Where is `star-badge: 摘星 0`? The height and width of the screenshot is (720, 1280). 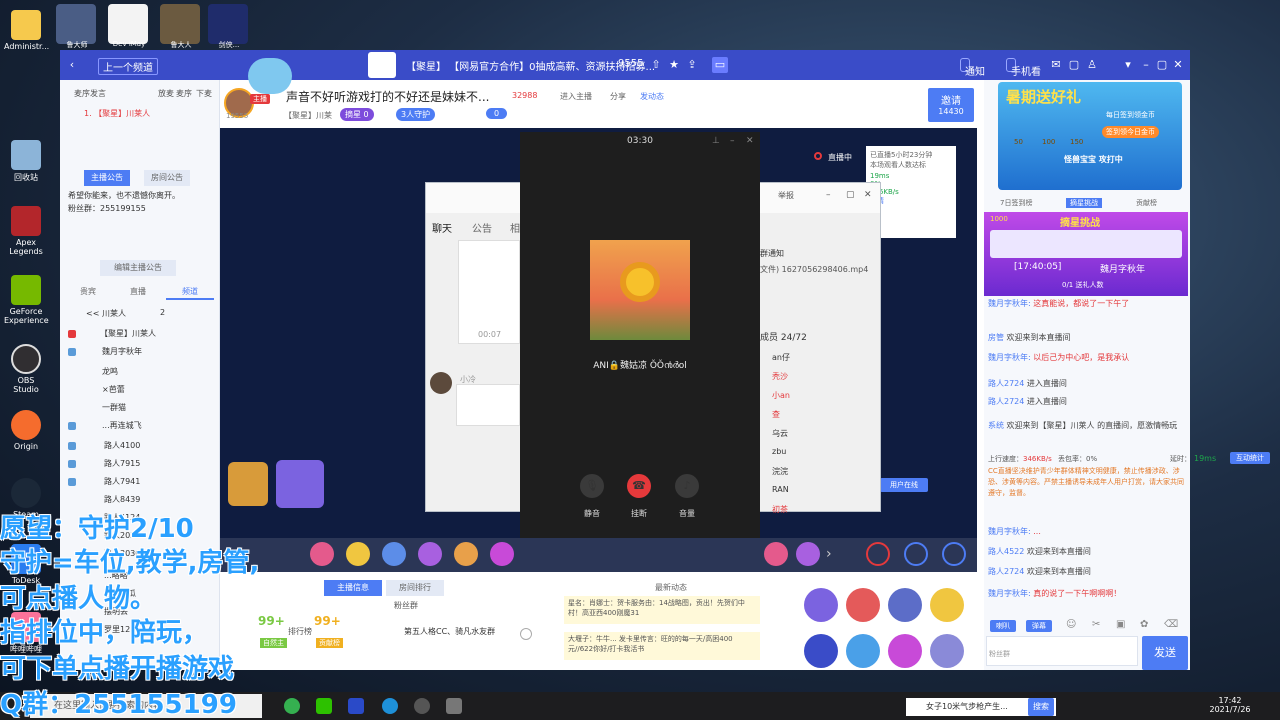
star-badge: 摘星 0 is located at coordinates (357, 114).